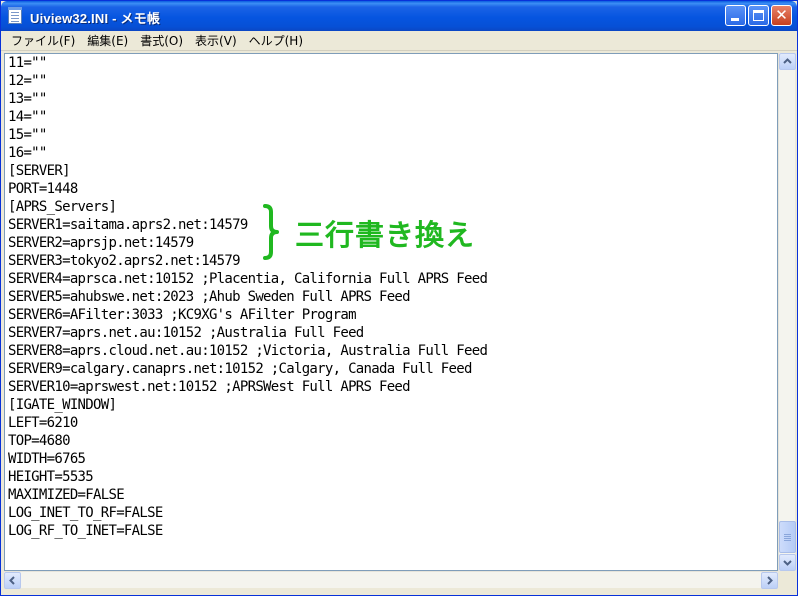  Describe the element at coordinates (39, 441) in the screenshot. I see `text-line: TOP=4680` at that location.